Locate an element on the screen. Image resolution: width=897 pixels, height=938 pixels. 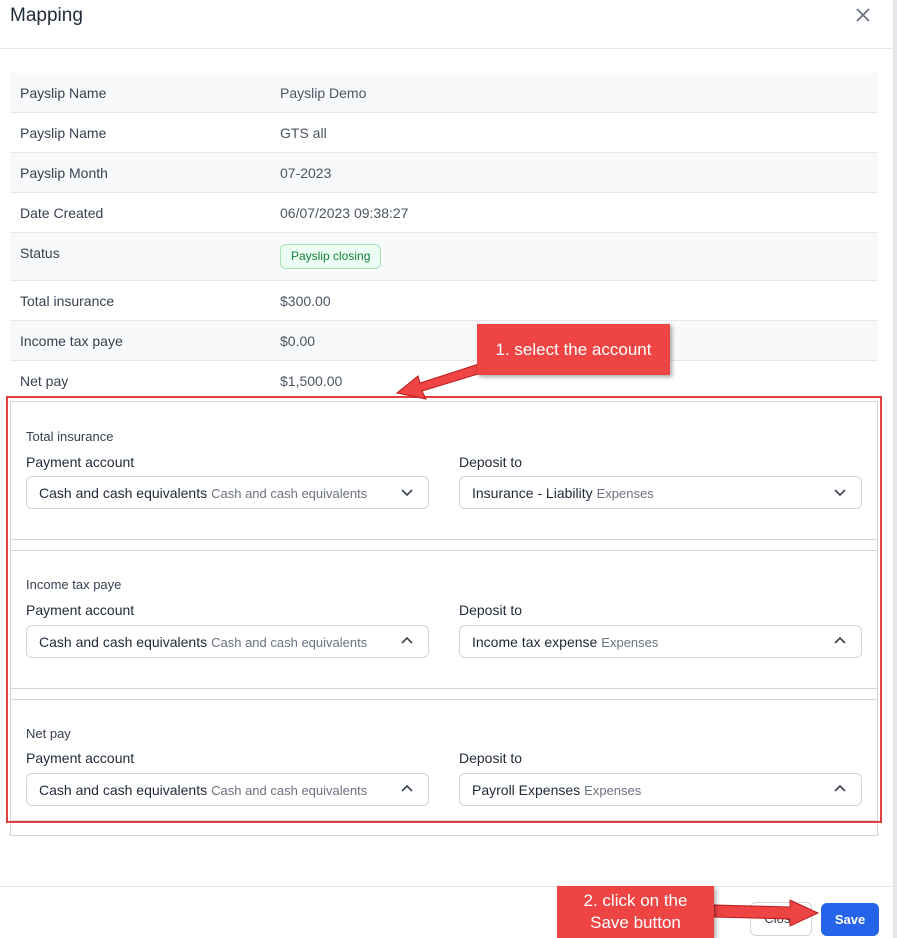
info-row: Status Payslip closing is located at coordinates (444, 257).